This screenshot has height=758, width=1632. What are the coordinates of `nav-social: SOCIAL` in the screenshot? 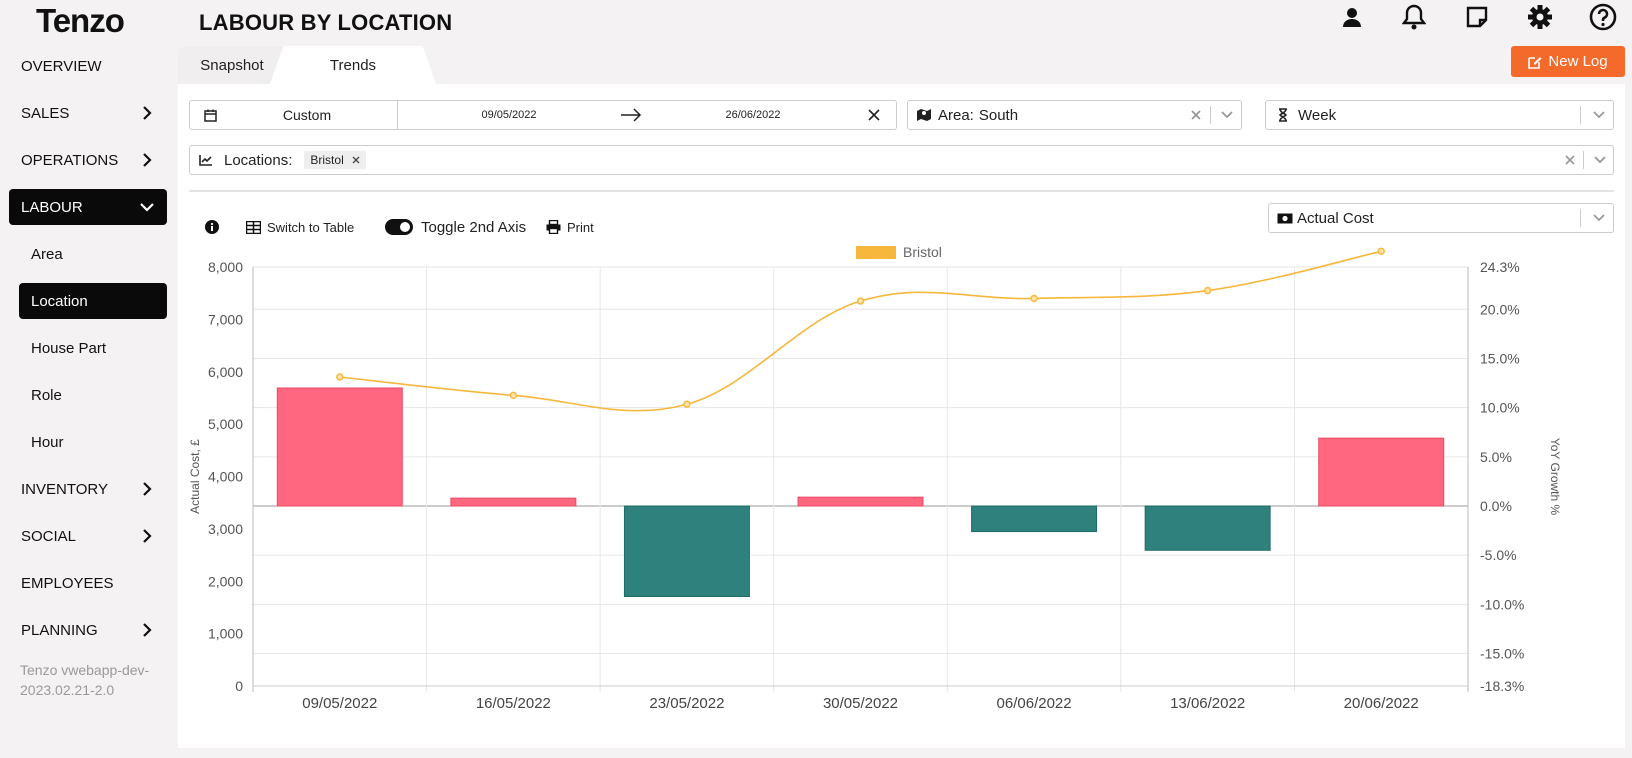 It's located at (88, 536).